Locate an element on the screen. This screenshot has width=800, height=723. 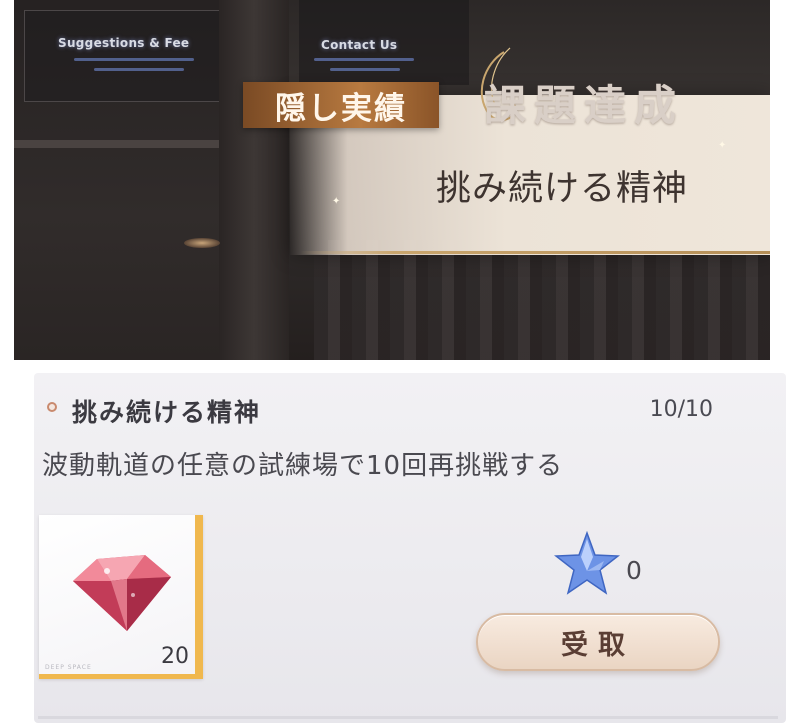
sign-contact-us: Contact Us is located at coordinates (359, 45).